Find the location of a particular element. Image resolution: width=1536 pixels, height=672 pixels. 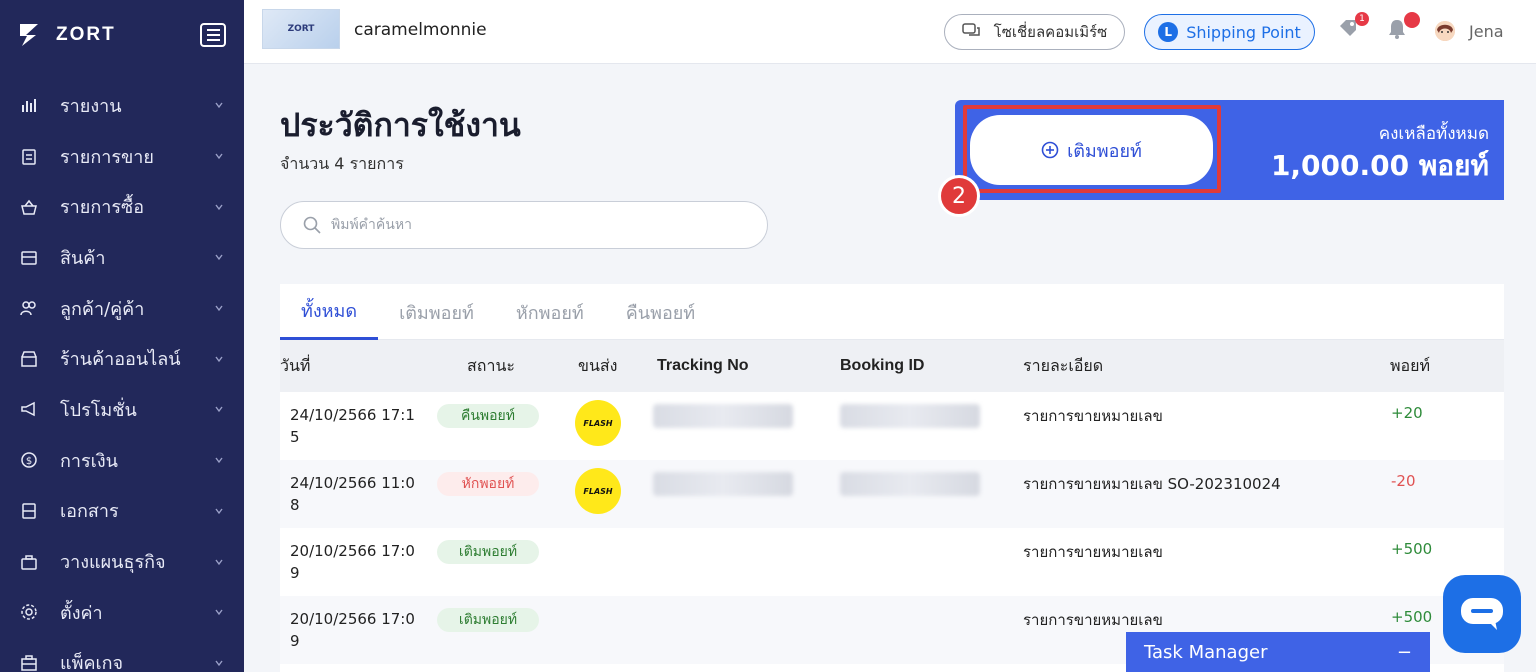

sidebar-item: แพ็คเกจ is located at coordinates (122, 655).